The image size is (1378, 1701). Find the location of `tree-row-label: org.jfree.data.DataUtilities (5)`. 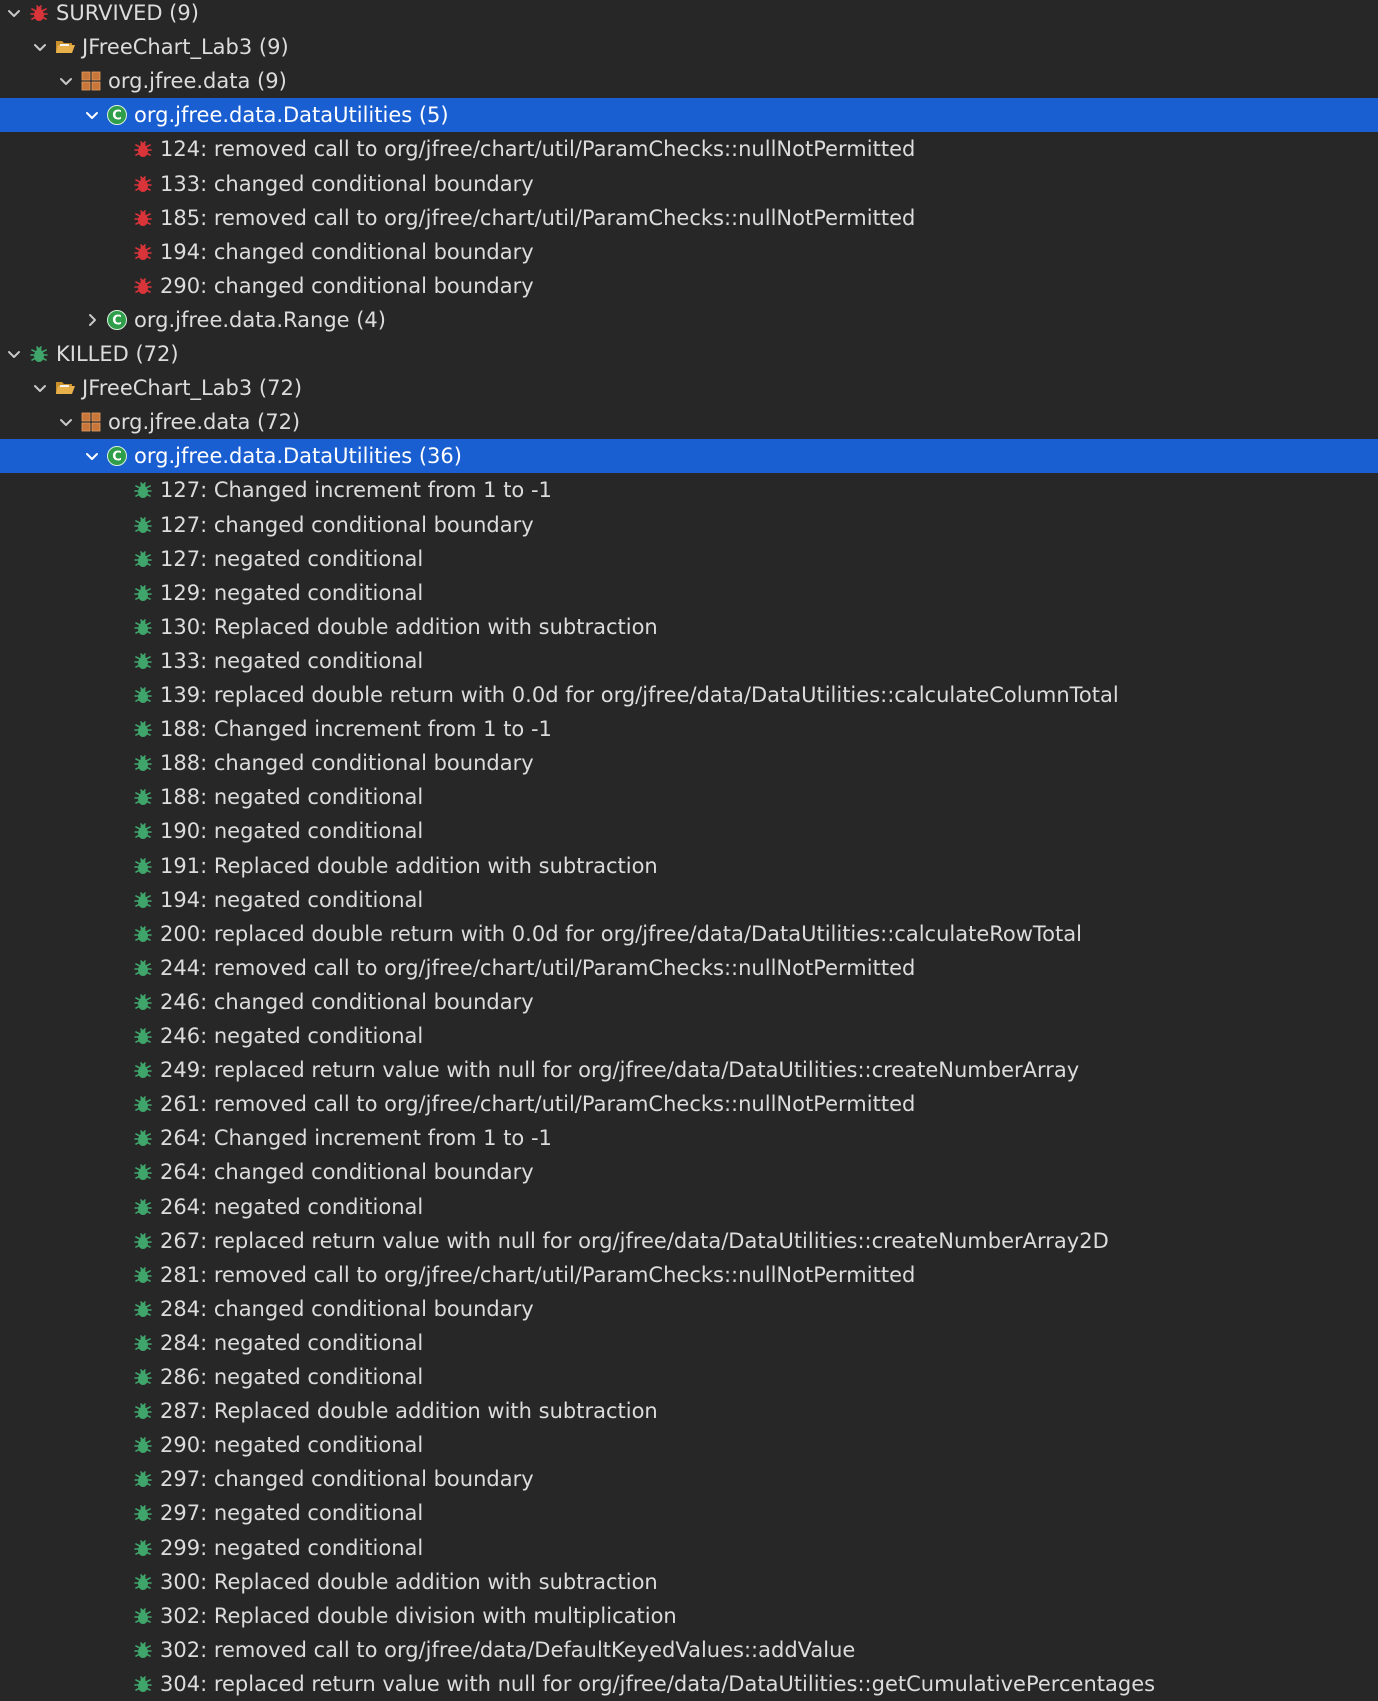

tree-row-label: org.jfree.data.DataUtilities (5) is located at coordinates (291, 115).